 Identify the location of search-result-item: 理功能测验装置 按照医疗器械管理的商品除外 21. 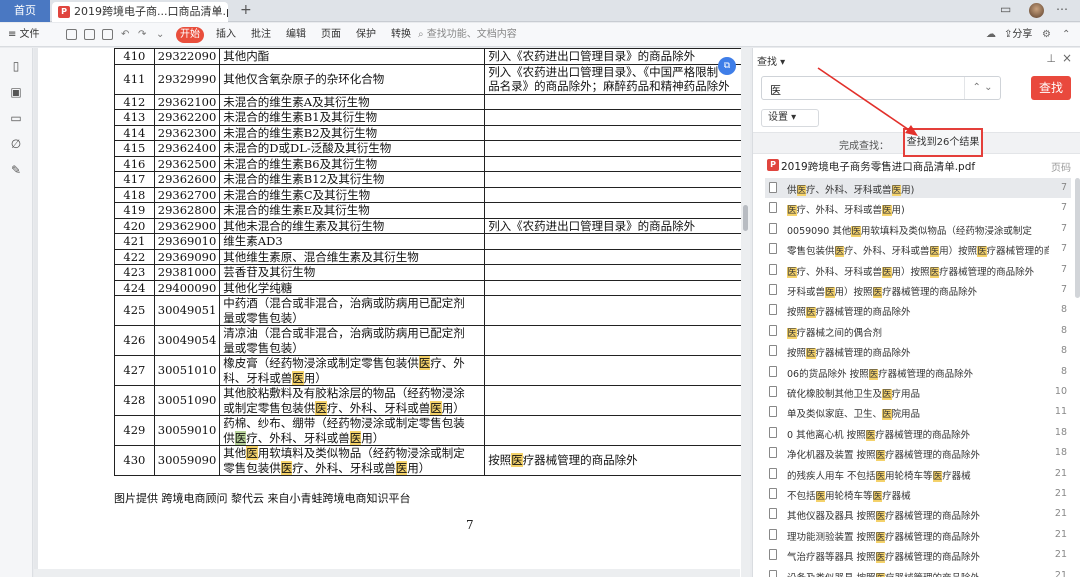
(918, 535).